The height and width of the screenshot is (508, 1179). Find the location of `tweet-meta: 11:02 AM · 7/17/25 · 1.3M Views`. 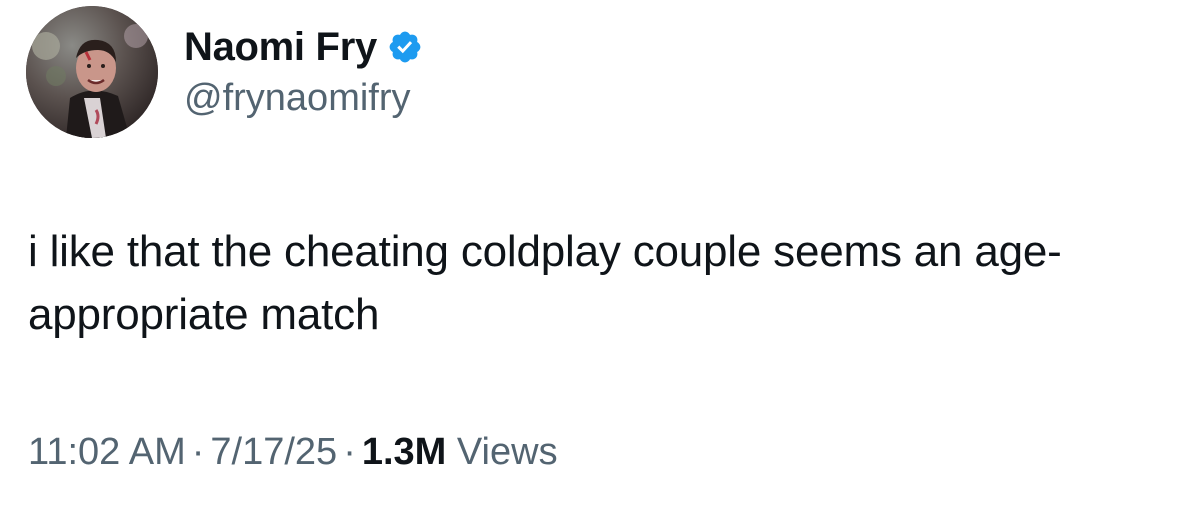

tweet-meta: 11:02 AM · 7/17/25 · 1.3M Views is located at coordinates (293, 452).